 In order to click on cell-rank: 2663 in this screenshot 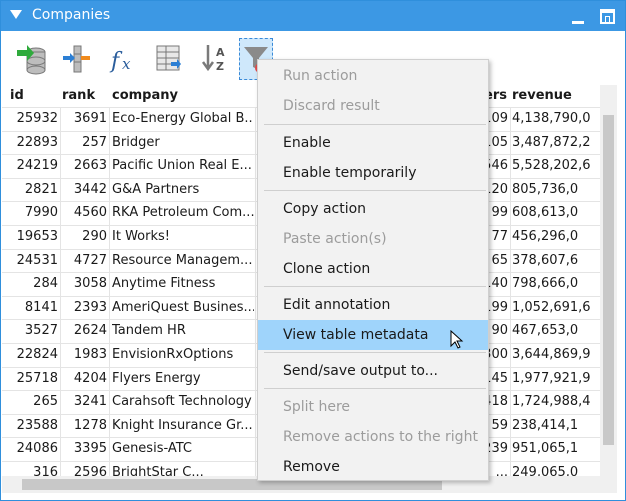, I will do `click(90, 166)`.